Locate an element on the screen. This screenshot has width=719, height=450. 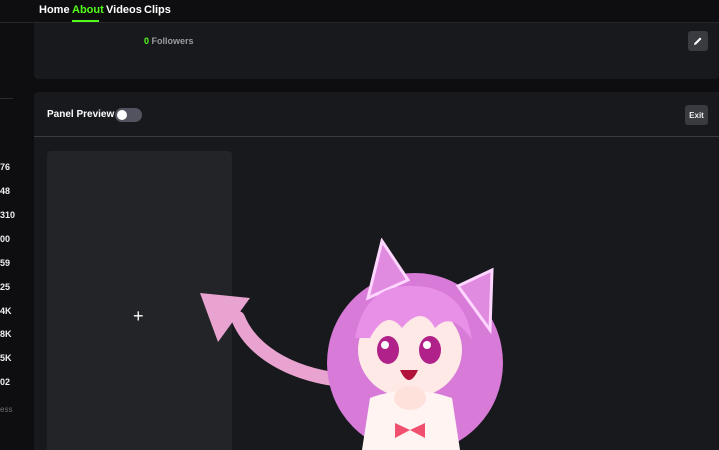
sidebar-stat: 76 is located at coordinates (5, 167).